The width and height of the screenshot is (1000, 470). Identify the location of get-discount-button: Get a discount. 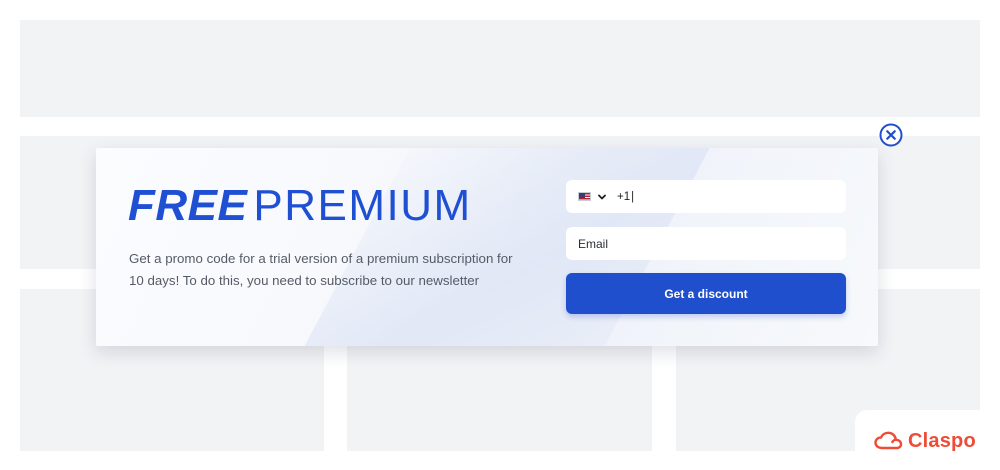
(706, 293).